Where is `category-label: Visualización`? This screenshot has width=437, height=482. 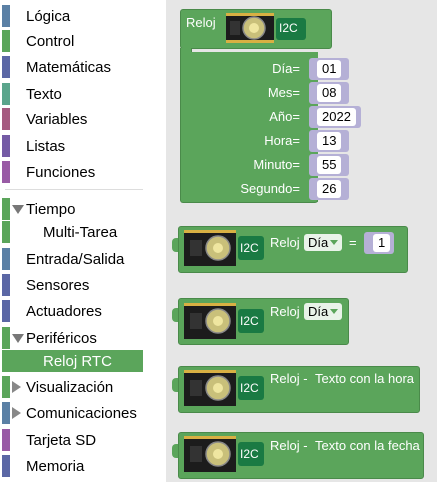 category-label: Visualización is located at coordinates (70, 387).